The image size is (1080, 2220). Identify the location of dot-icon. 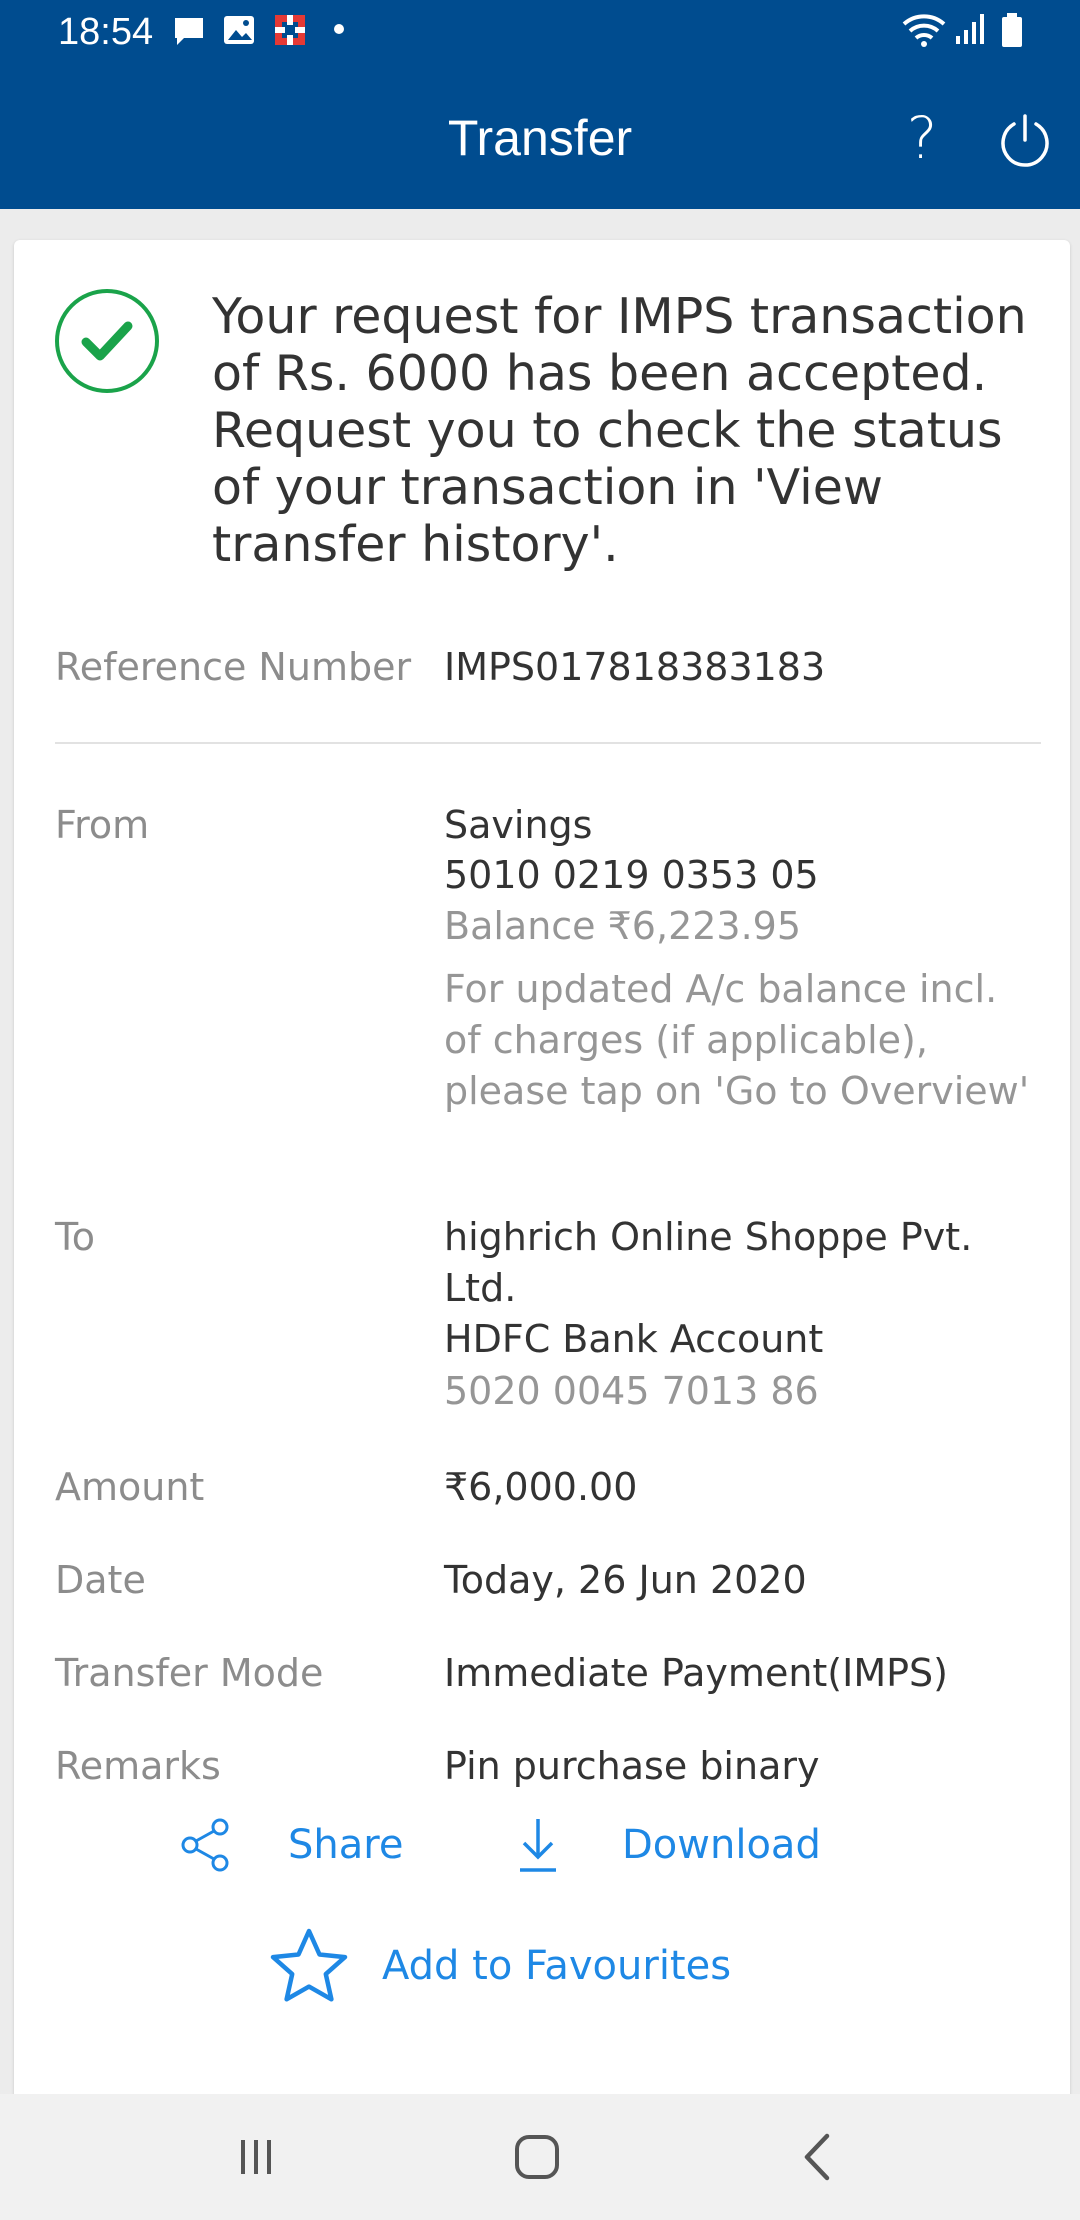
(339, 29).